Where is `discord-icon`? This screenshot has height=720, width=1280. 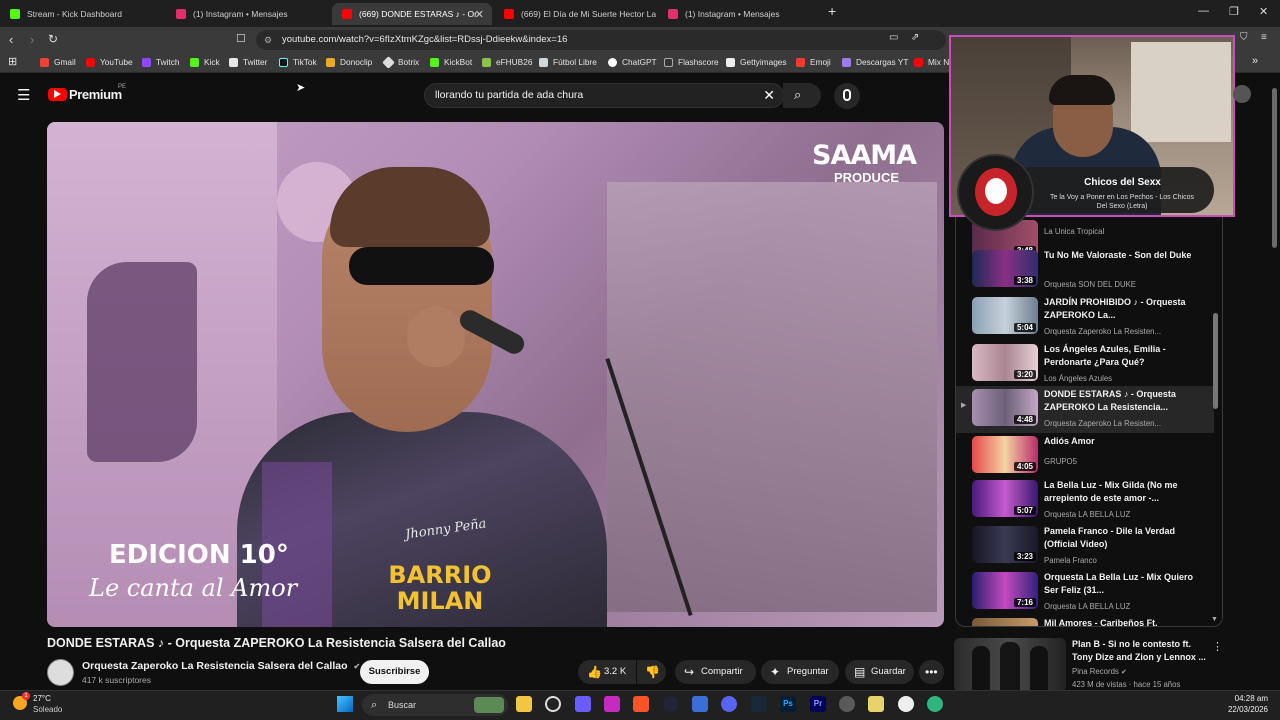
discord-icon is located at coordinates (729, 704).